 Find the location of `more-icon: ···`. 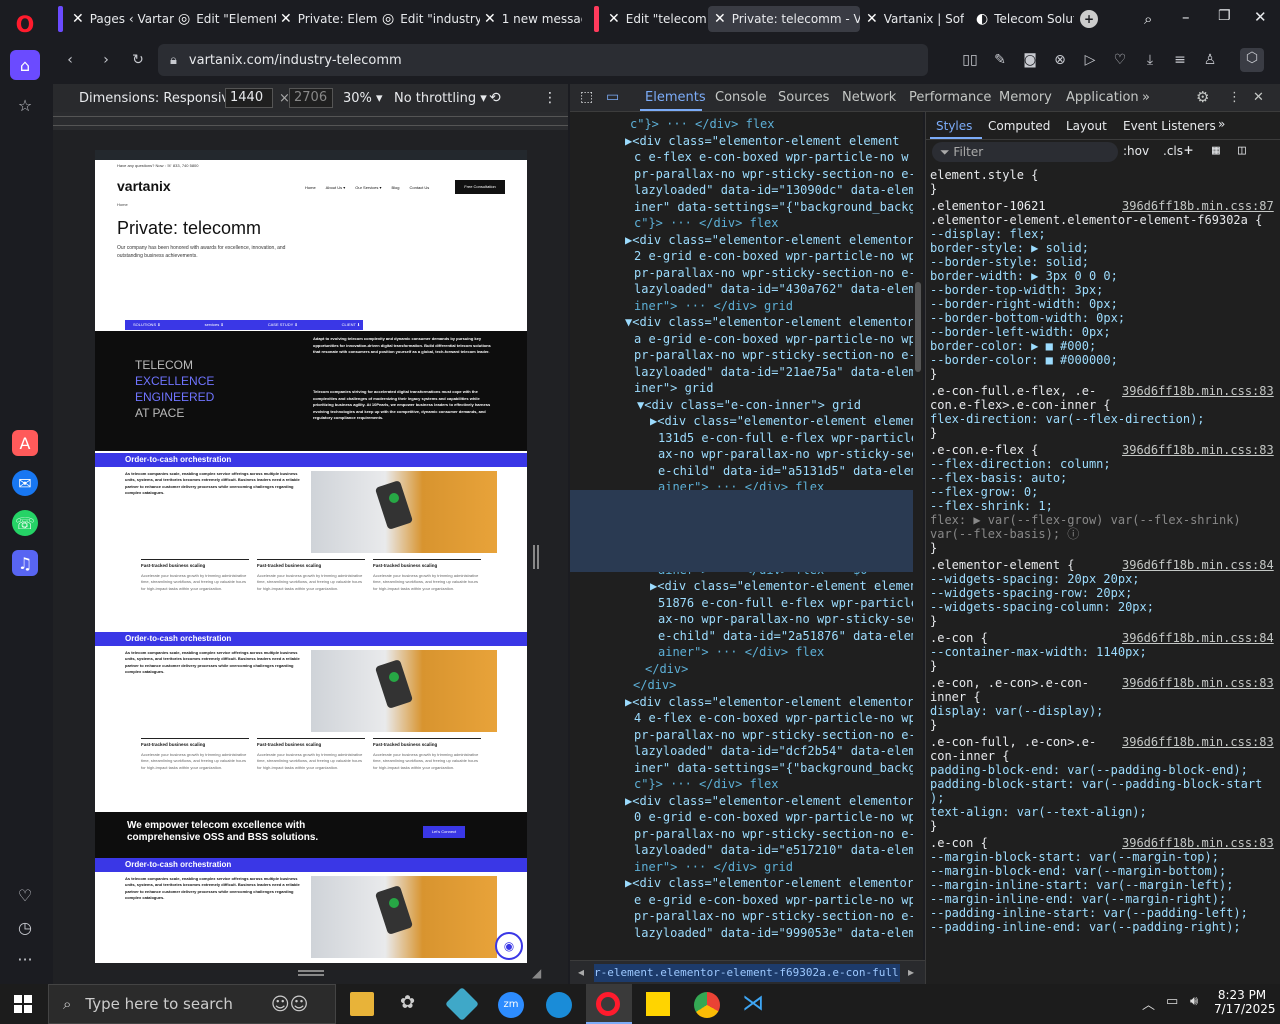

more-icon: ··· is located at coordinates (25, 959).